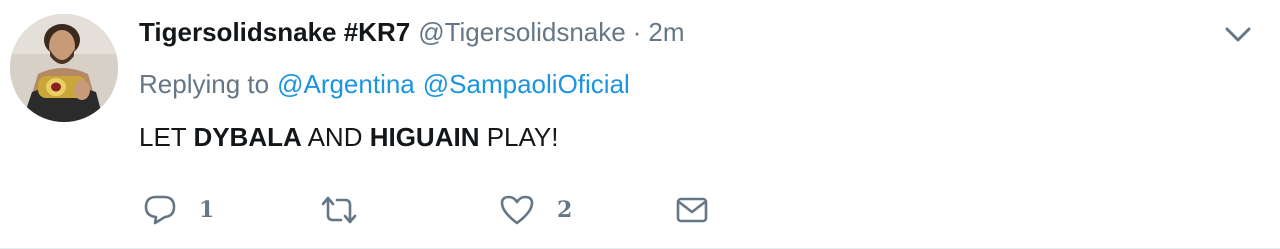 The image size is (1280, 249). Describe the element at coordinates (424, 136) in the screenshot. I see `tweet-text-bold: HIGUAIN` at that location.